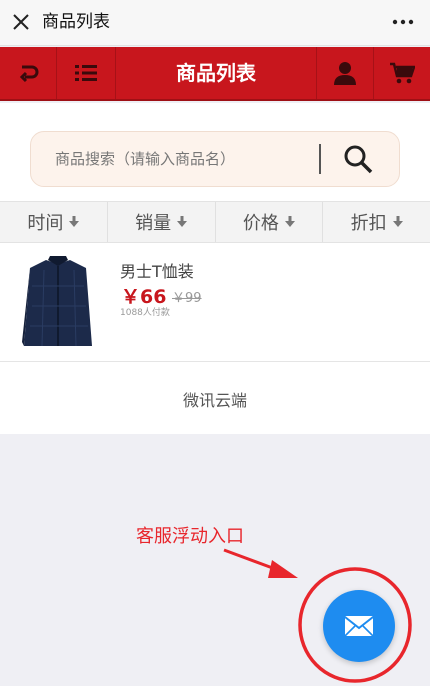 The width and height of the screenshot is (430, 686). Describe the element at coordinates (358, 159) in the screenshot. I see `search-icon` at that location.